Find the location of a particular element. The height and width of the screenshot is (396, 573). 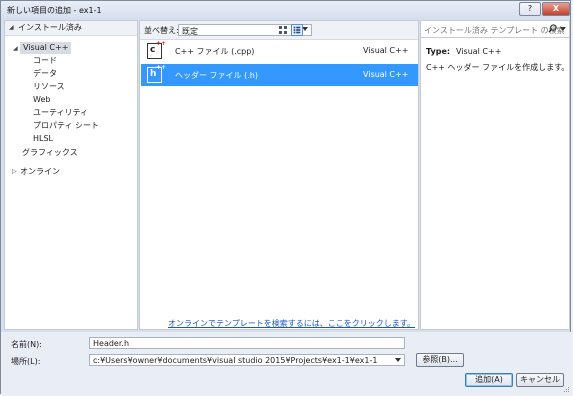

tree-item-utility: ユーティリティ is located at coordinates (60, 113).